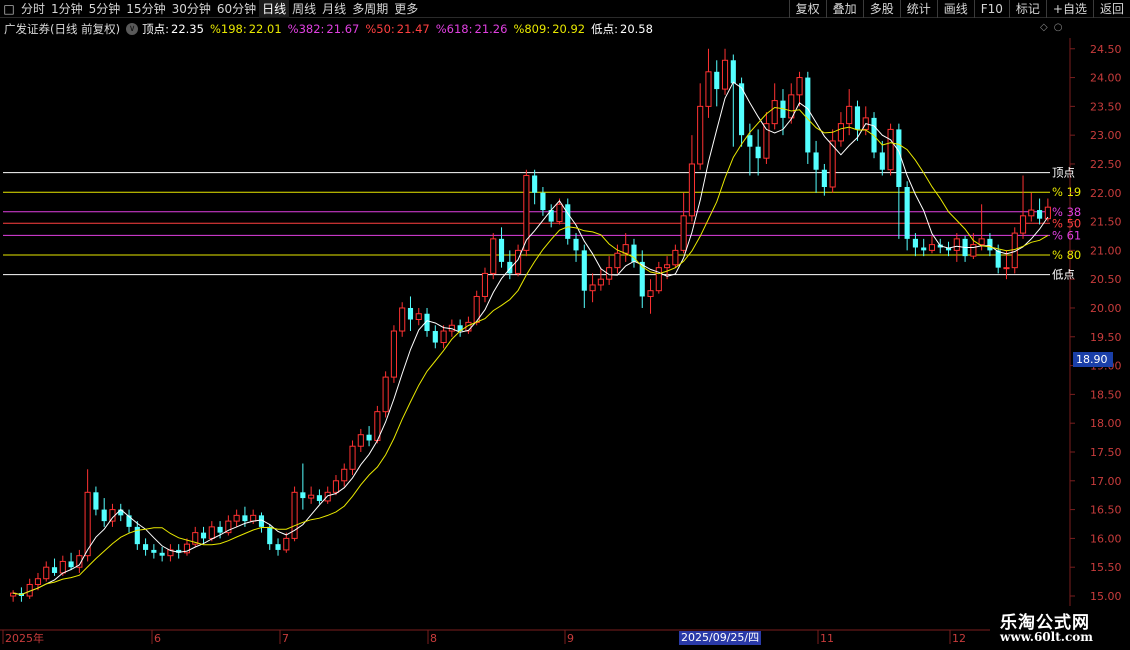  I want to click on f198-value: 22.01, so click(265, 29).